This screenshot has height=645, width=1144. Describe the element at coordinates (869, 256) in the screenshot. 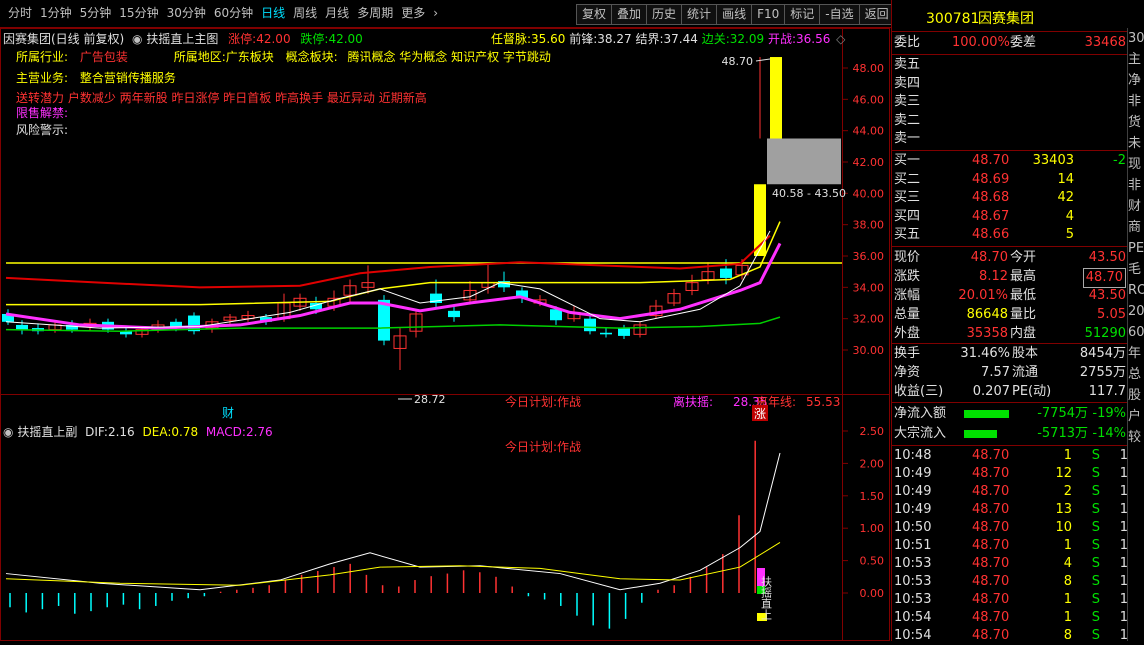

I see `y-tick-label: 36.00` at that location.